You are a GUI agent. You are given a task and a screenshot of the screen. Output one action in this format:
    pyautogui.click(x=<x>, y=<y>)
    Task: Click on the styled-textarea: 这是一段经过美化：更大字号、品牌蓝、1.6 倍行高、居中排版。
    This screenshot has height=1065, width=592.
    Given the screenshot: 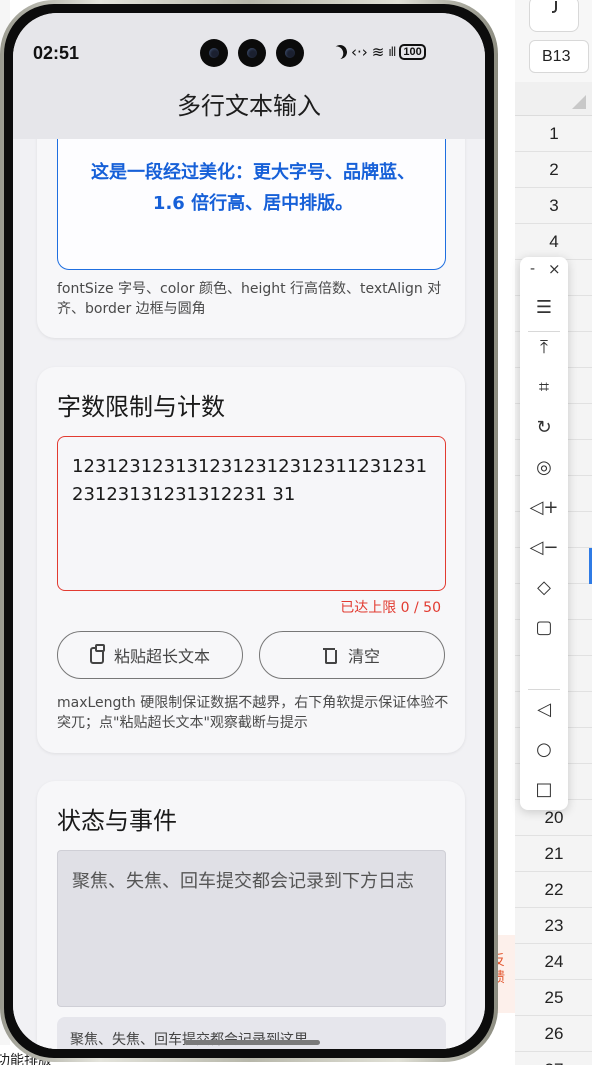 What is the action you would take?
    pyautogui.click(x=251, y=204)
    